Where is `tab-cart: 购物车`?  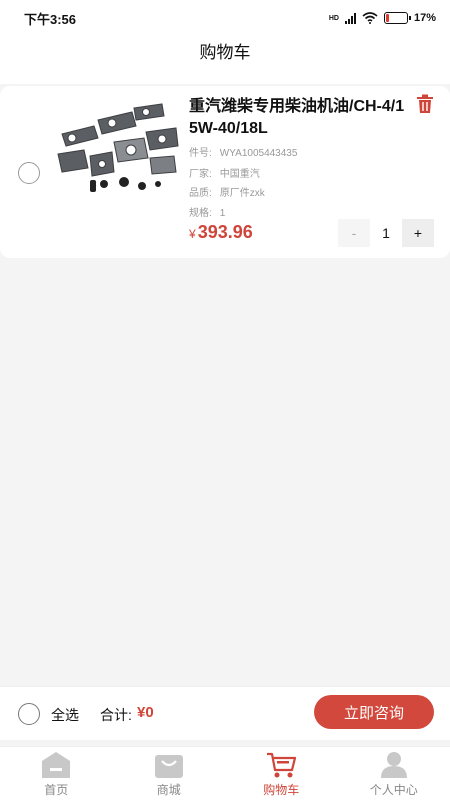 tab-cart: 购物车 is located at coordinates (281, 773).